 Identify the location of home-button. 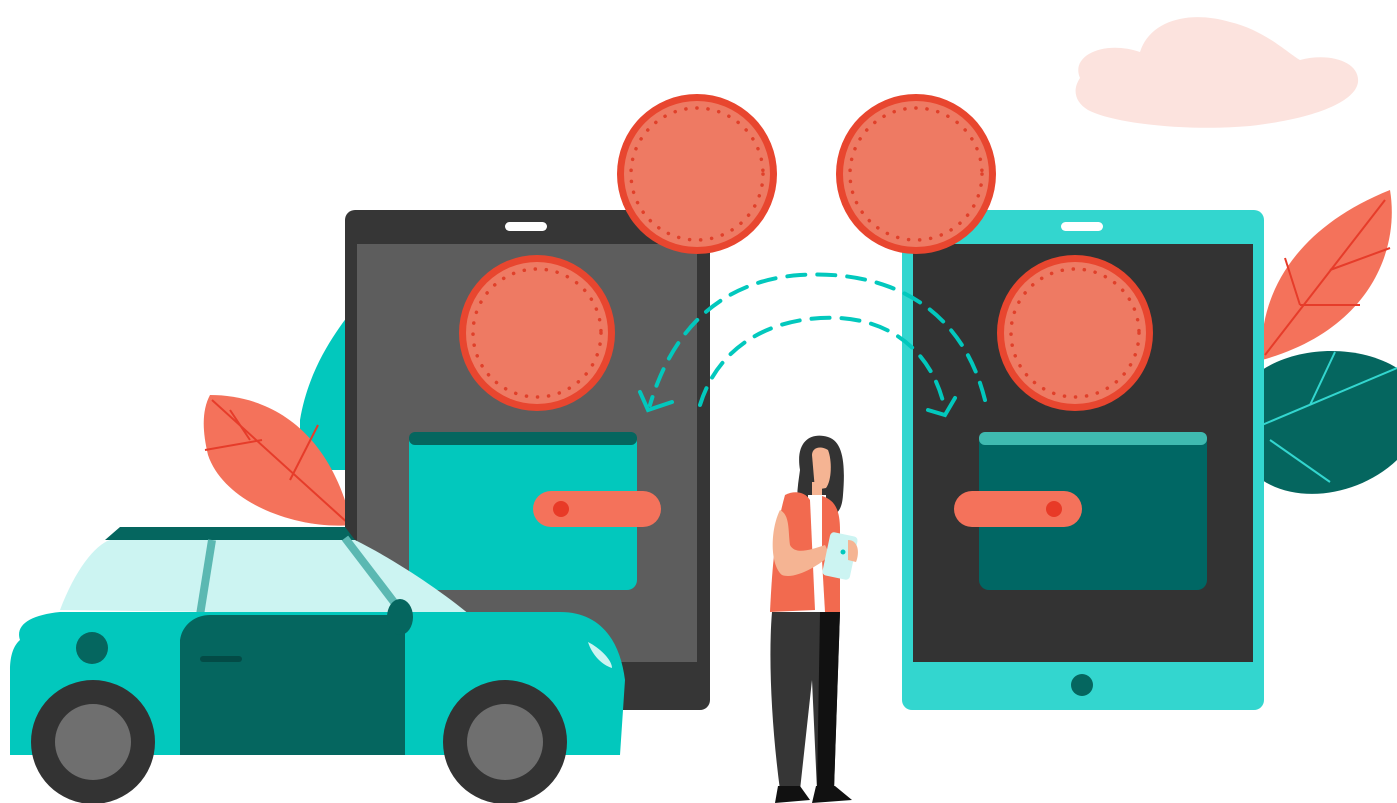
(1082, 685).